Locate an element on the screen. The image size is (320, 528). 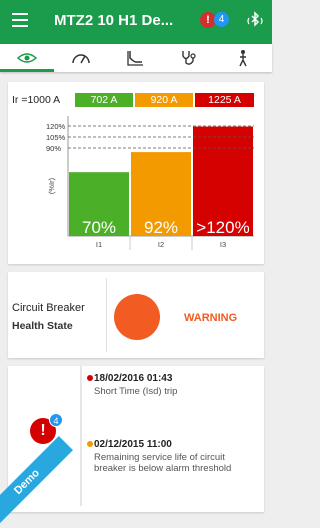
ir-setting-label: Ir =1000 A is located at coordinates (36, 100).